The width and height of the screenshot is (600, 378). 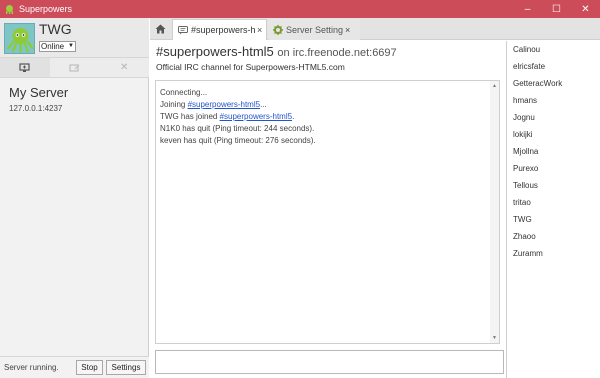 I want to click on log-text: TWG has joined, so click(x=190, y=116).